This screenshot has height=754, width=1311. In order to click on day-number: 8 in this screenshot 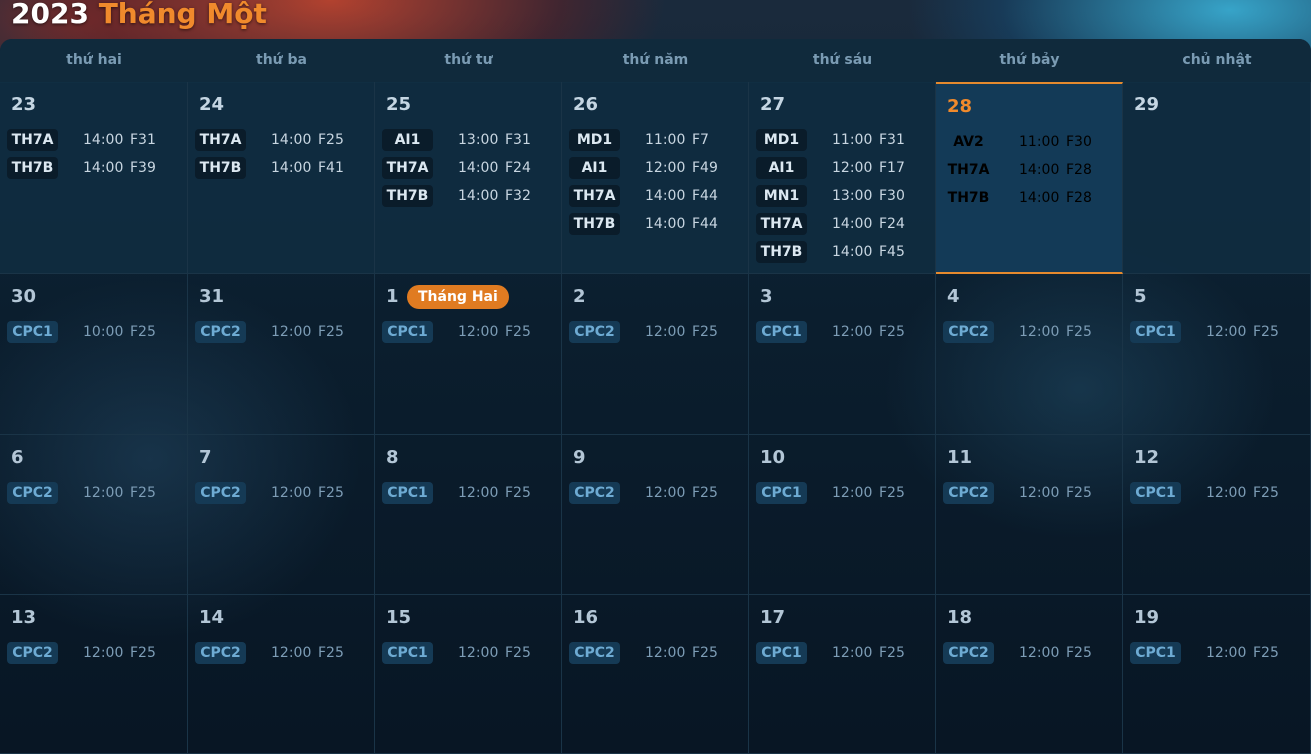, I will do `click(392, 457)`.